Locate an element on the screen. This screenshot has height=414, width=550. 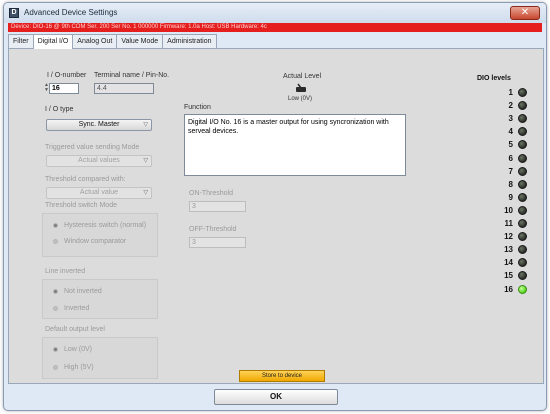
radio-not-inverted: Not inverted is located at coordinates (77, 291).